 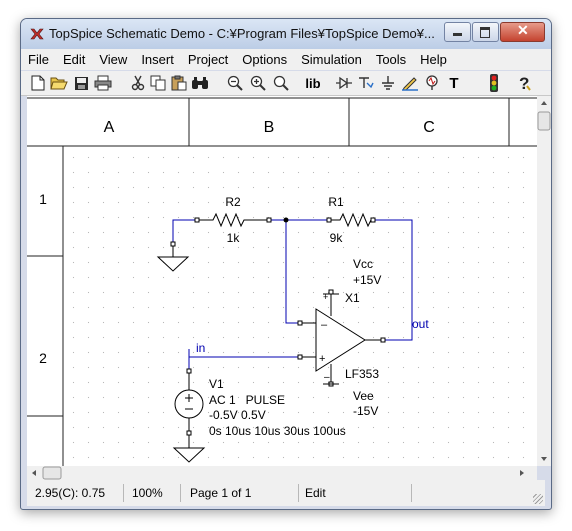 I want to click on opamp-model: LF353, so click(x=362, y=374).